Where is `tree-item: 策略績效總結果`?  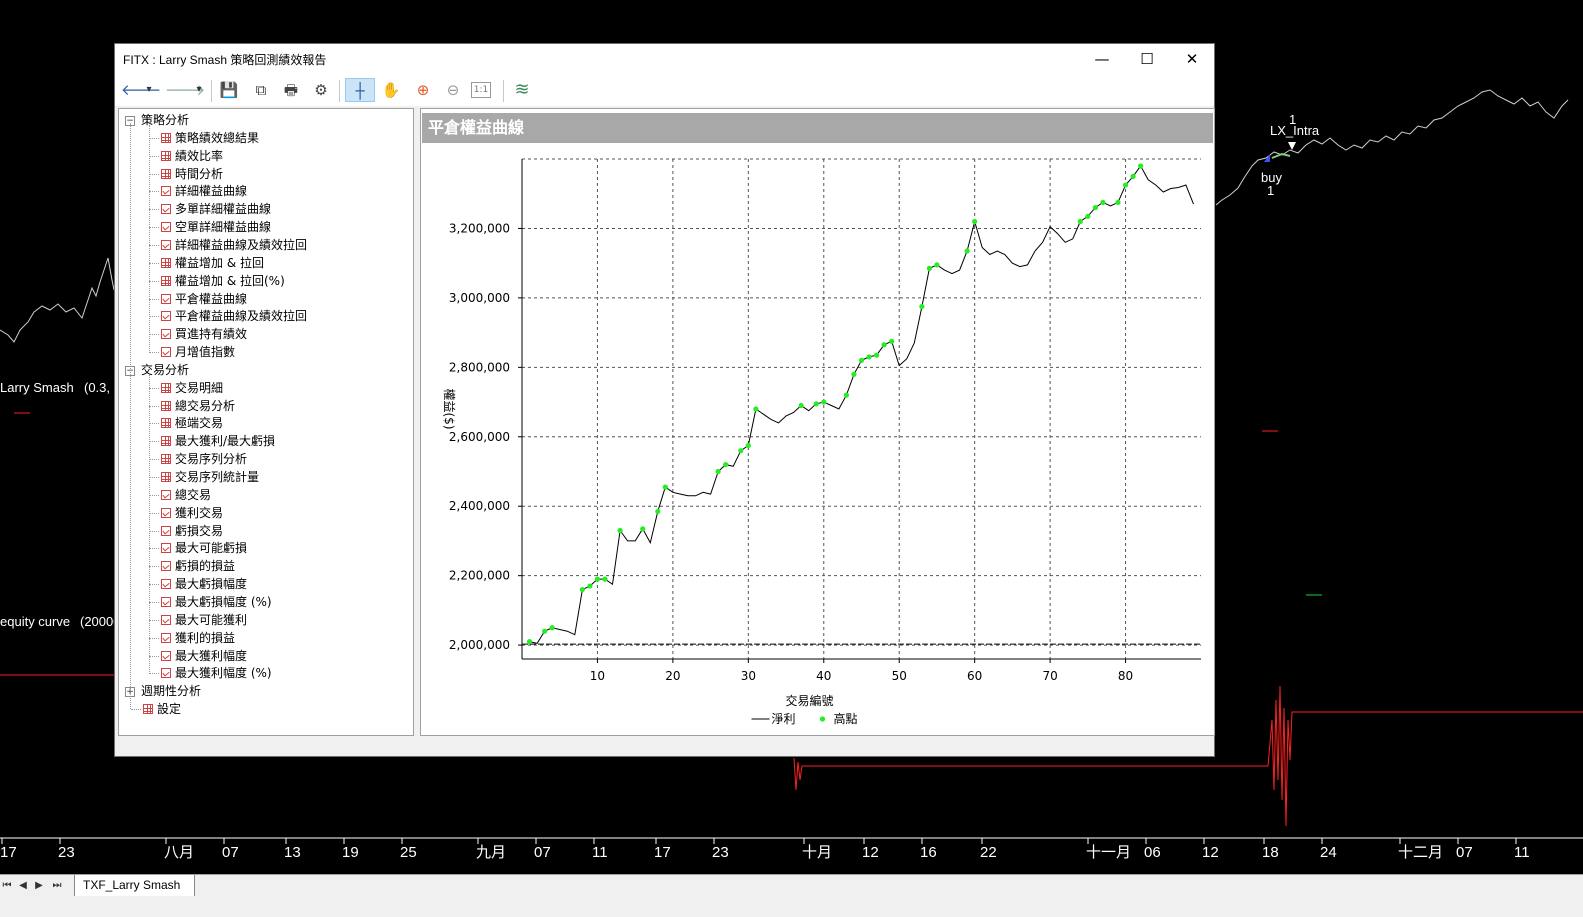
tree-item: 策略績效總結果 is located at coordinates (210, 138).